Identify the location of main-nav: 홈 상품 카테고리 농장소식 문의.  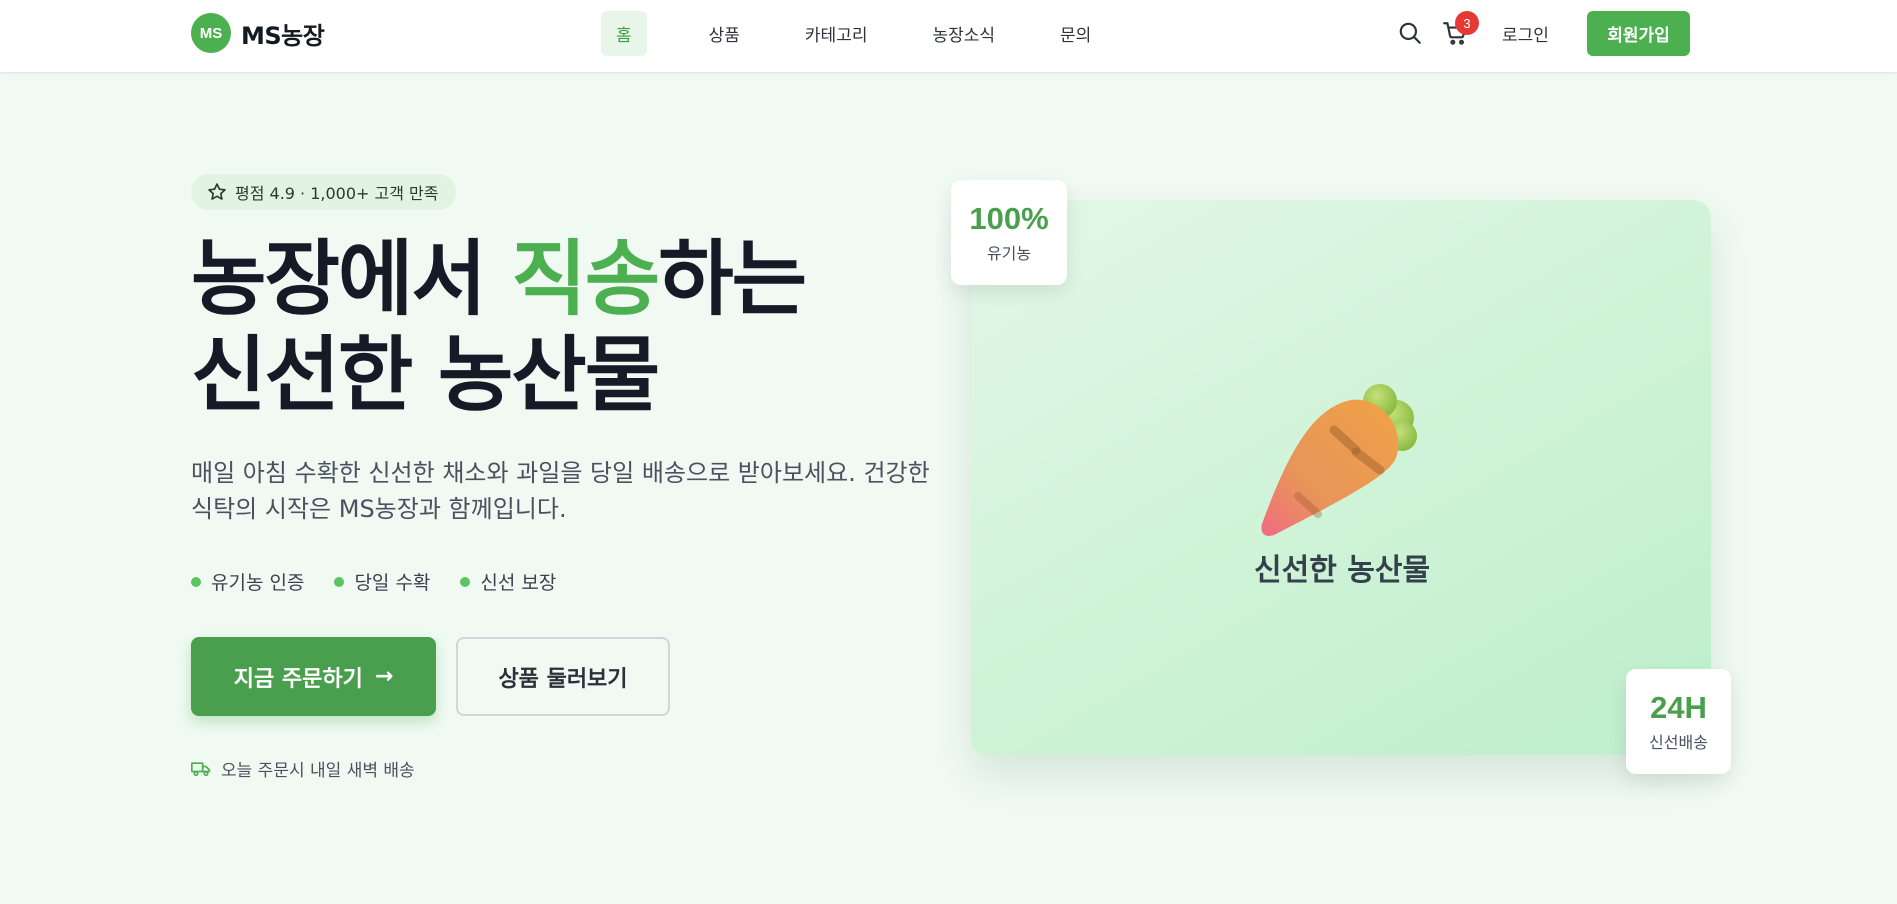
(867, 33).